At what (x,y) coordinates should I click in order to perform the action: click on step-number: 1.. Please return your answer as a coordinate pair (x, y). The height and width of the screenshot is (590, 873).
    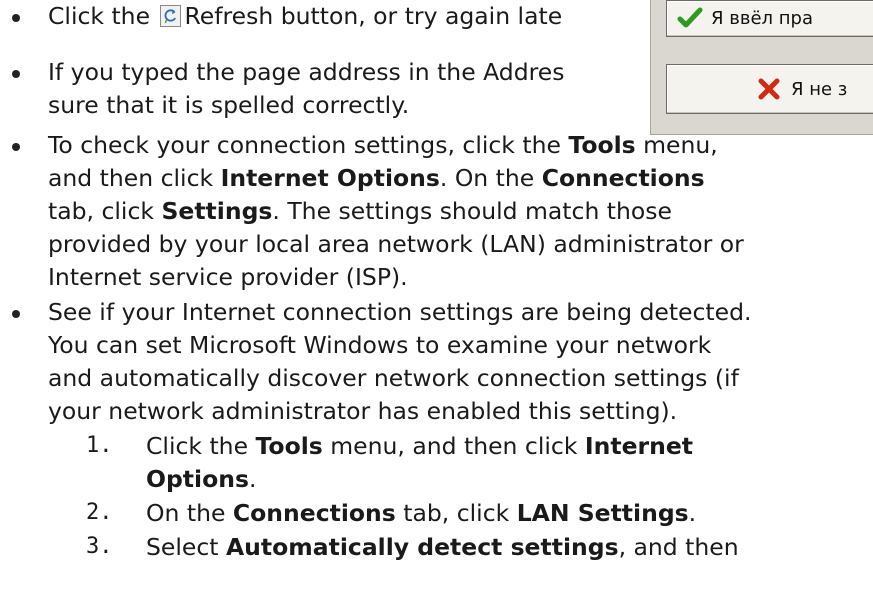
    Looking at the image, I should click on (99, 445).